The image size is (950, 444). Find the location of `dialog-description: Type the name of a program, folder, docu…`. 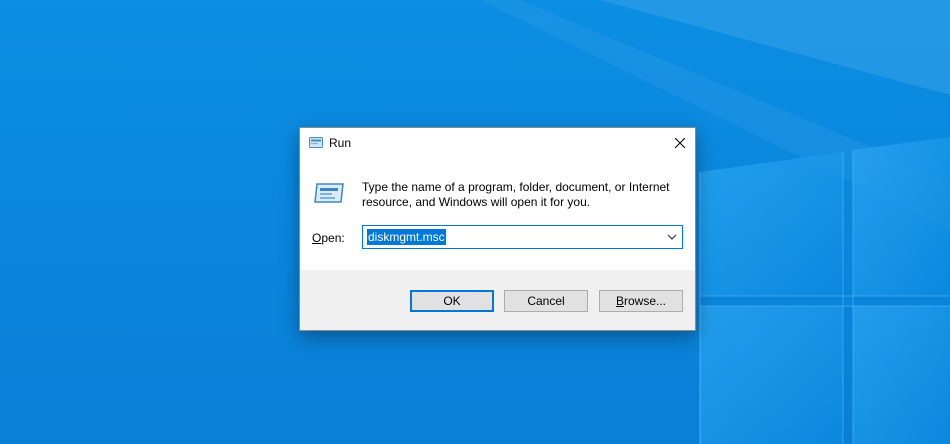

dialog-description: Type the name of a program, folder, docu… is located at coordinates (516, 194).